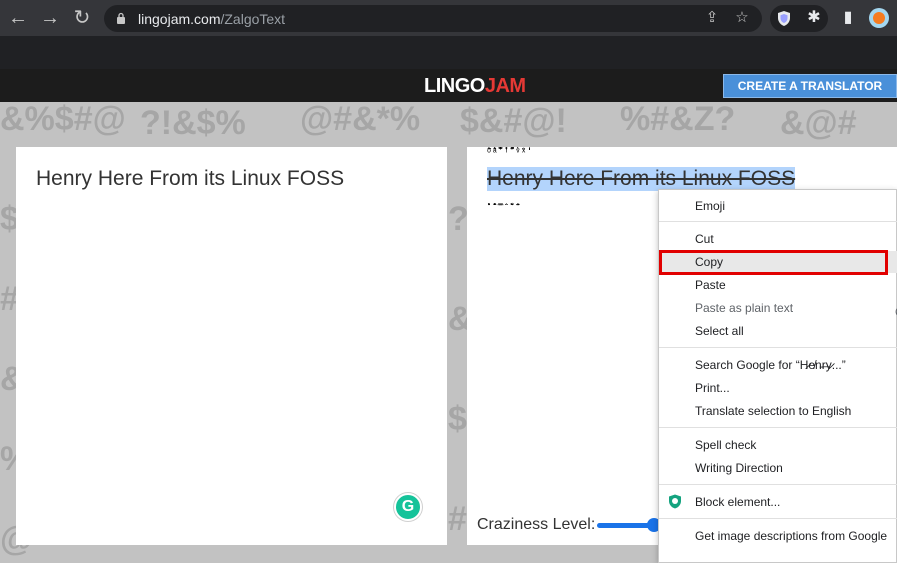  Describe the element at coordinates (778, 445) in the screenshot. I see `menu-item-spell-check: Spell check` at that location.